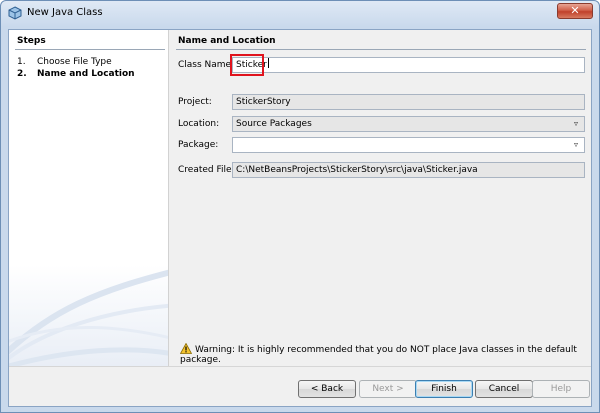 Image resolution: width=600 pixels, height=413 pixels. I want to click on class-name-label: Class Name:, so click(206, 65).